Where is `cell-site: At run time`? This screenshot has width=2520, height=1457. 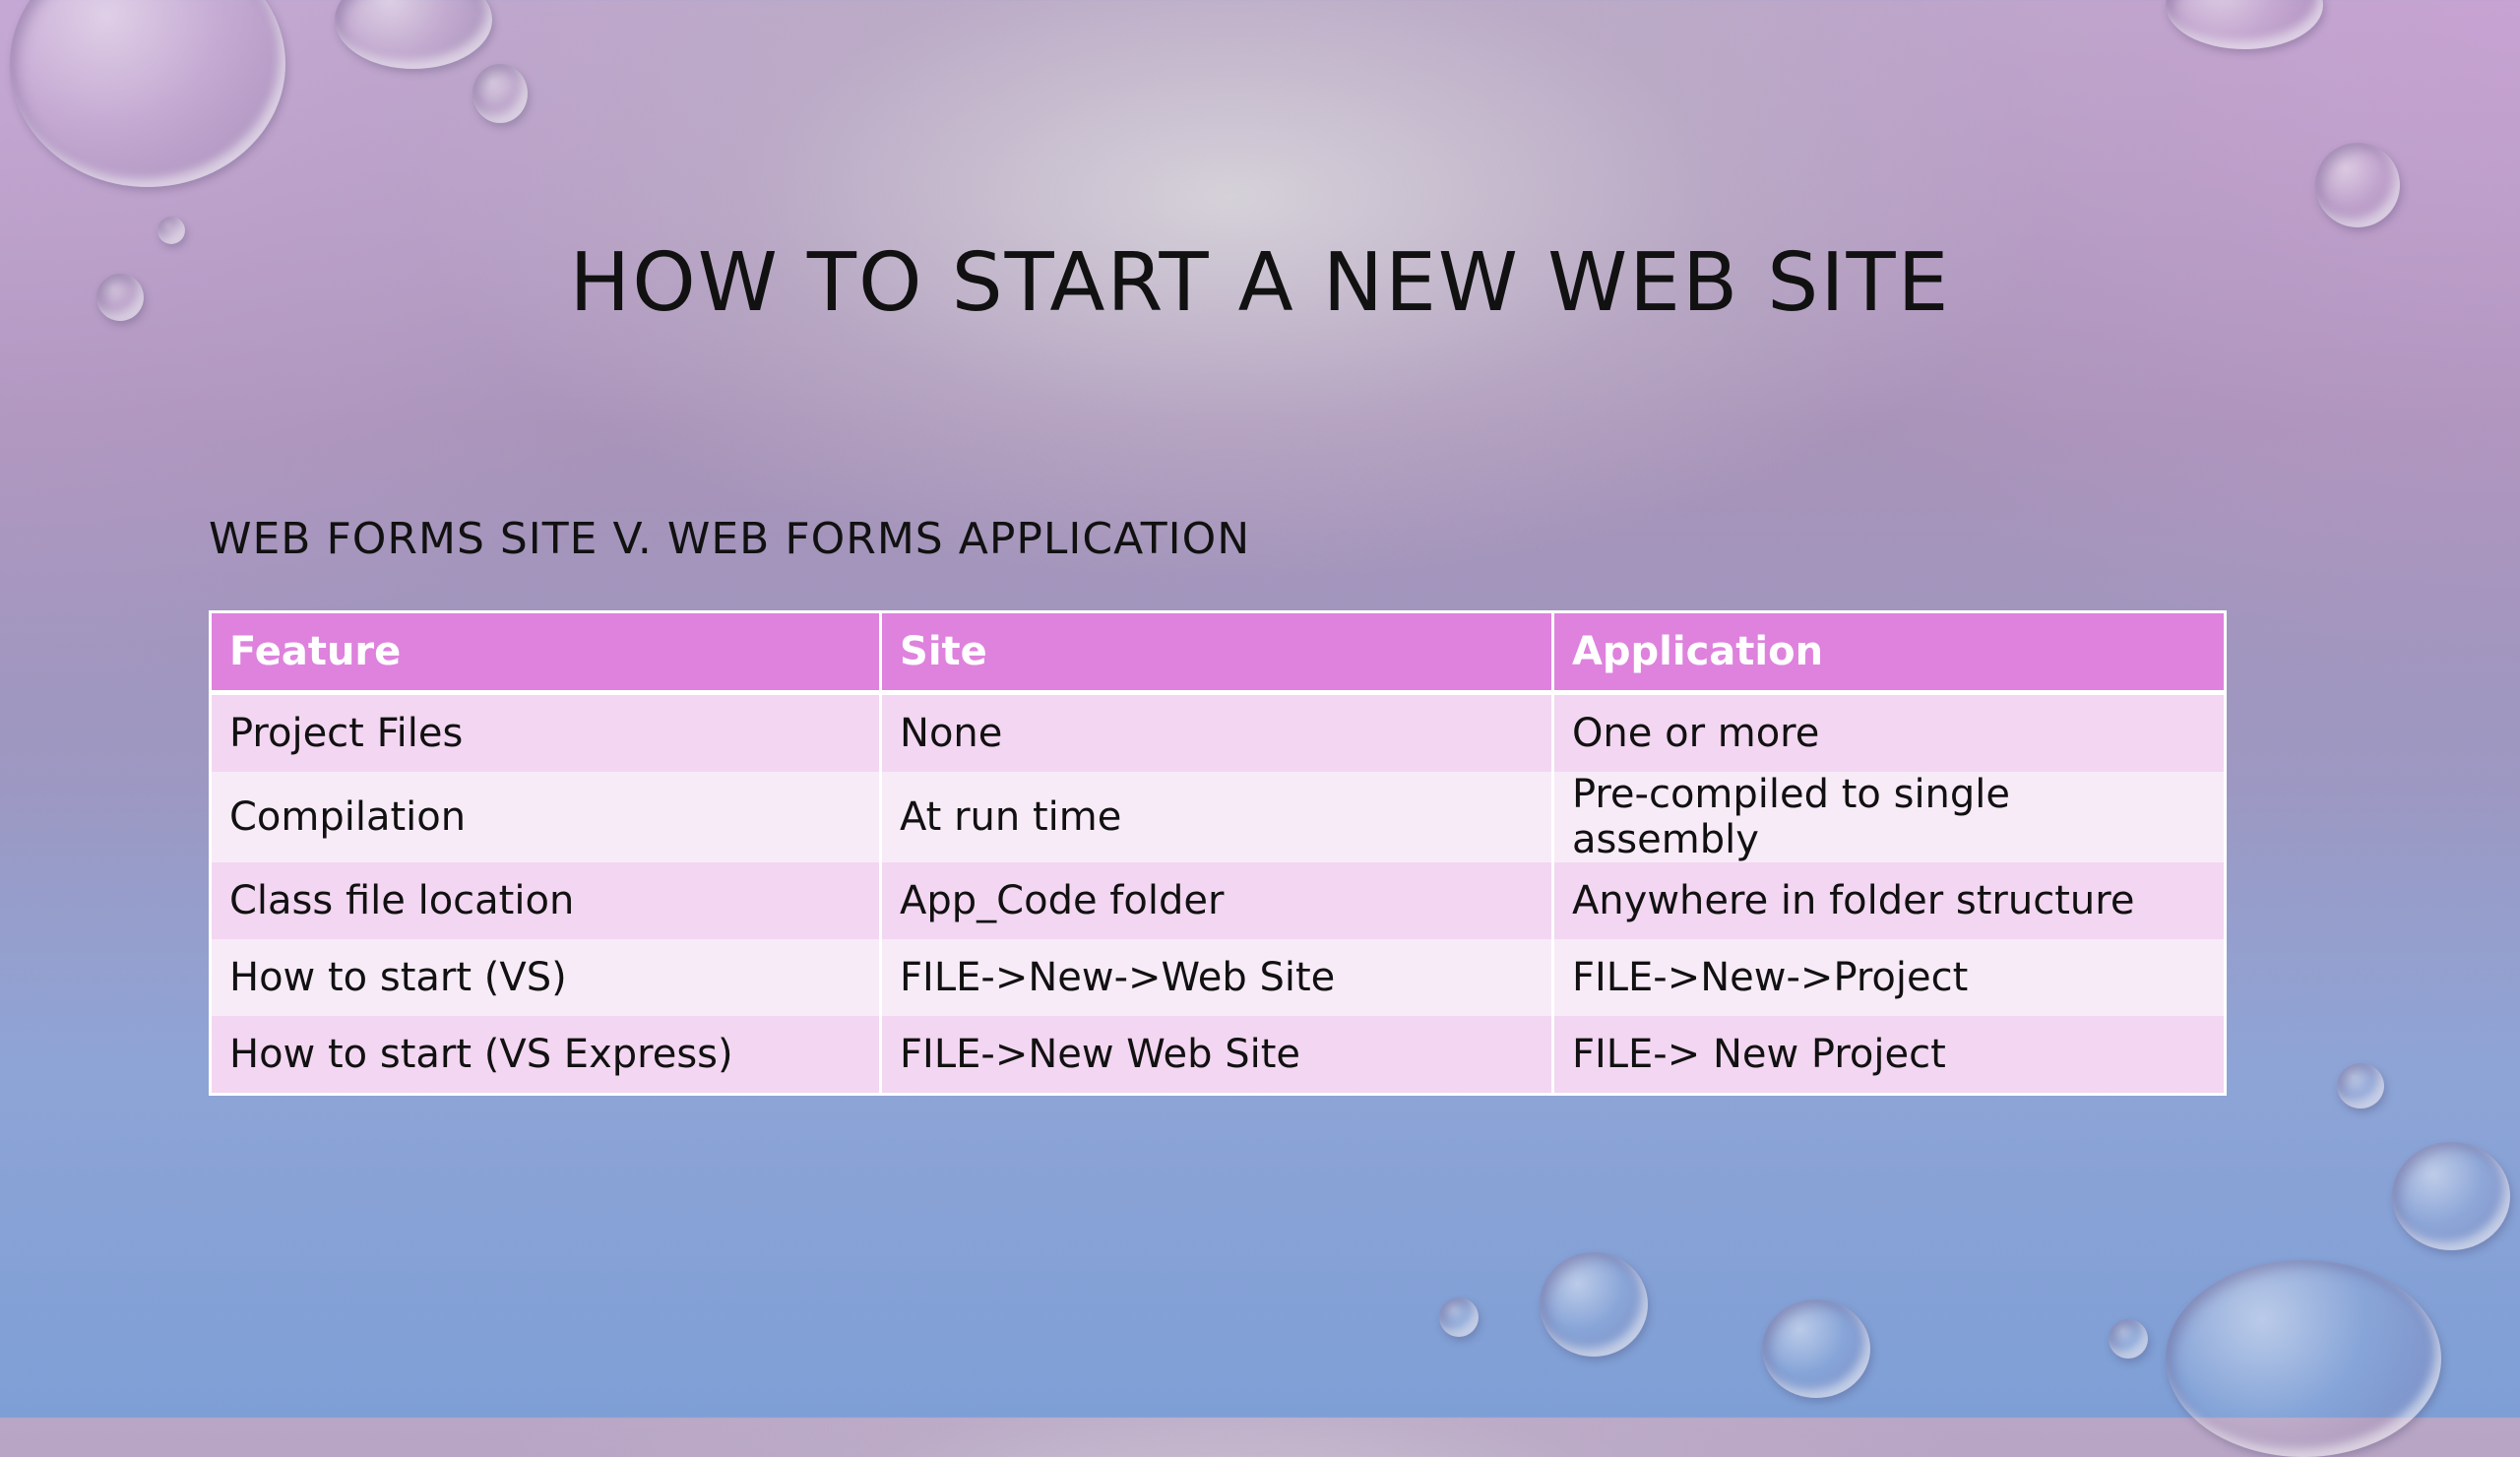 cell-site: At run time is located at coordinates (1216, 817).